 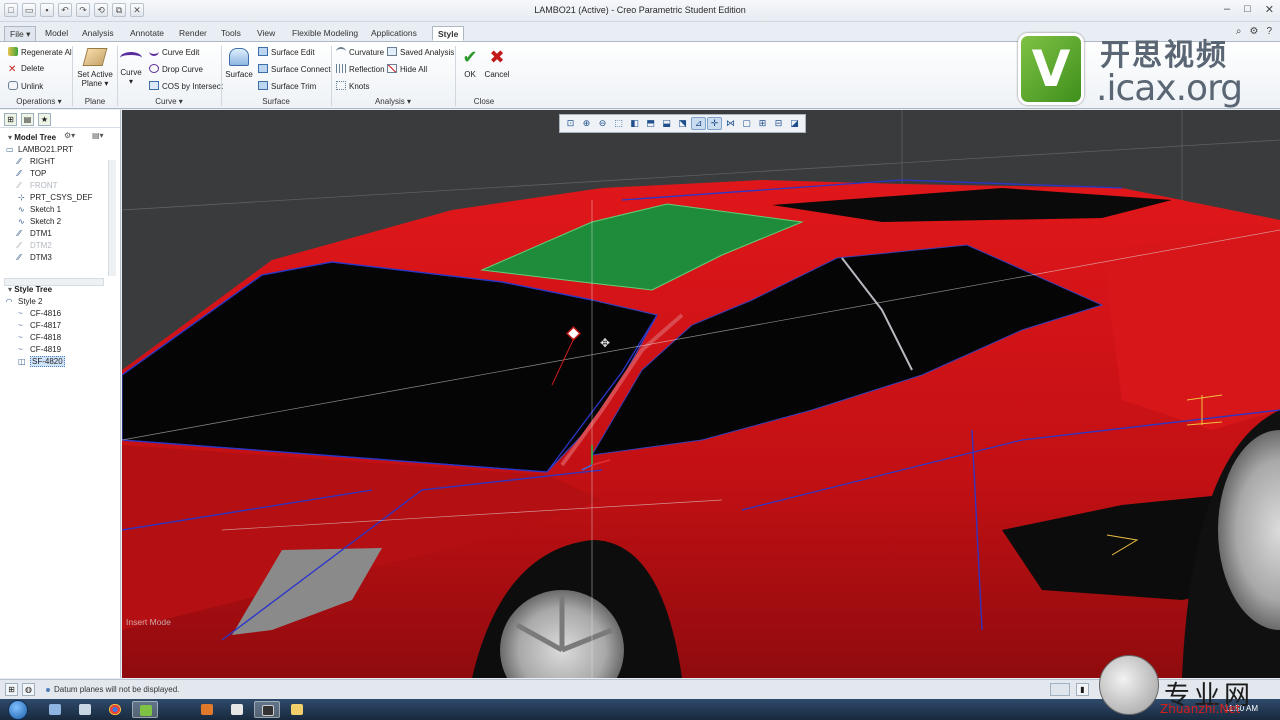 I want to click on window-close-icon: ✕, so click(x=1269, y=9).